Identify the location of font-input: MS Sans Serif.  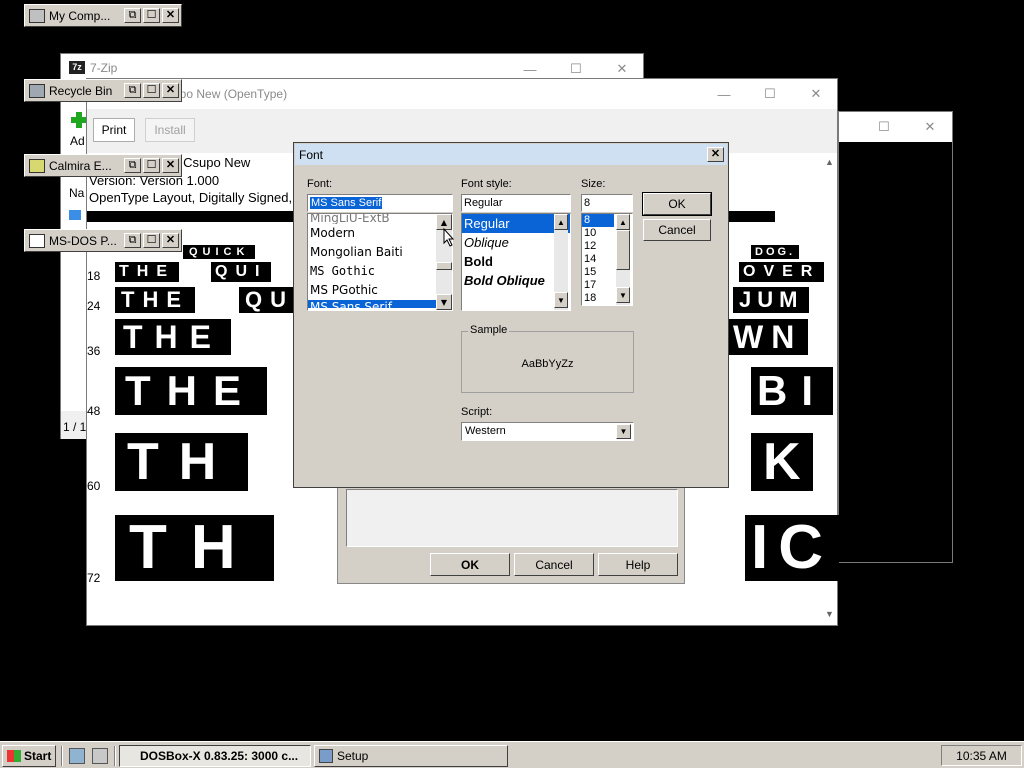
(380, 203).